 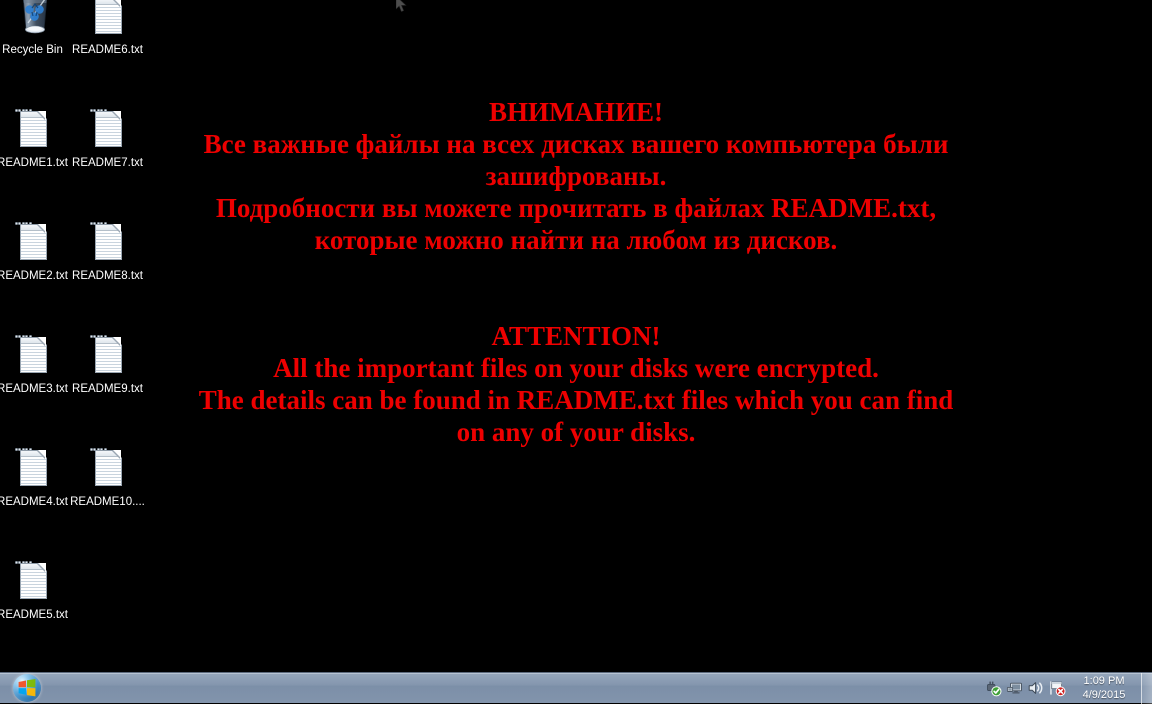 What do you see at coordinates (107, 389) in the screenshot?
I see `desktop-icon-label: README9.txt` at bounding box center [107, 389].